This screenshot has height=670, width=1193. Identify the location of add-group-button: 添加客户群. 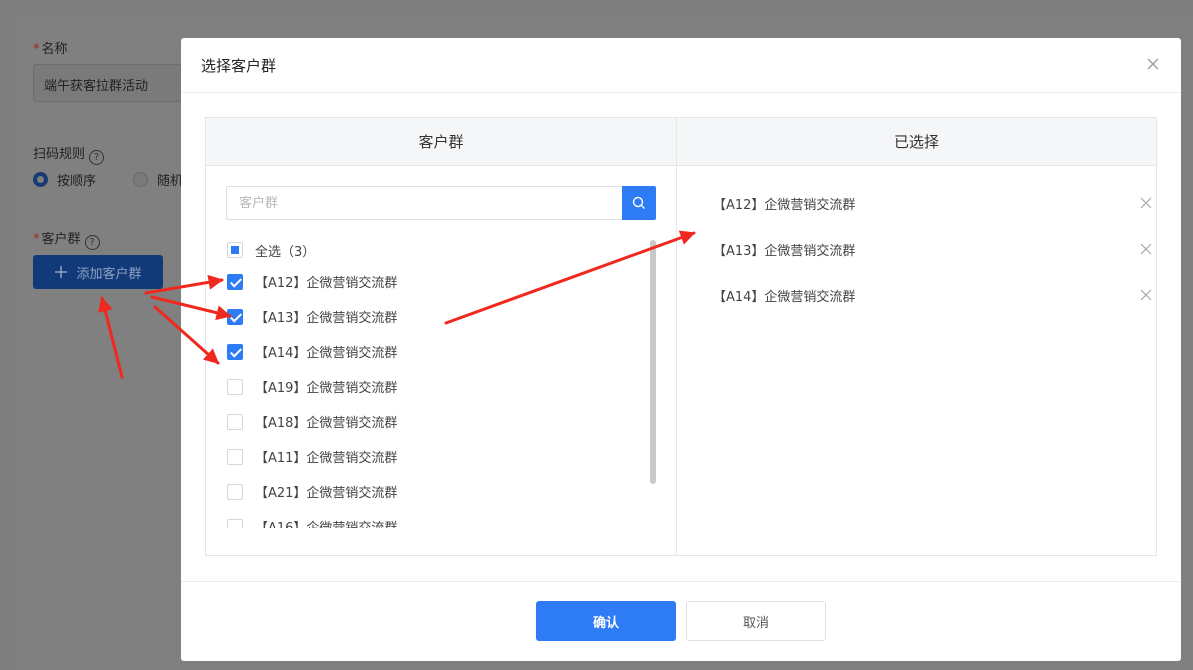
(98, 272).